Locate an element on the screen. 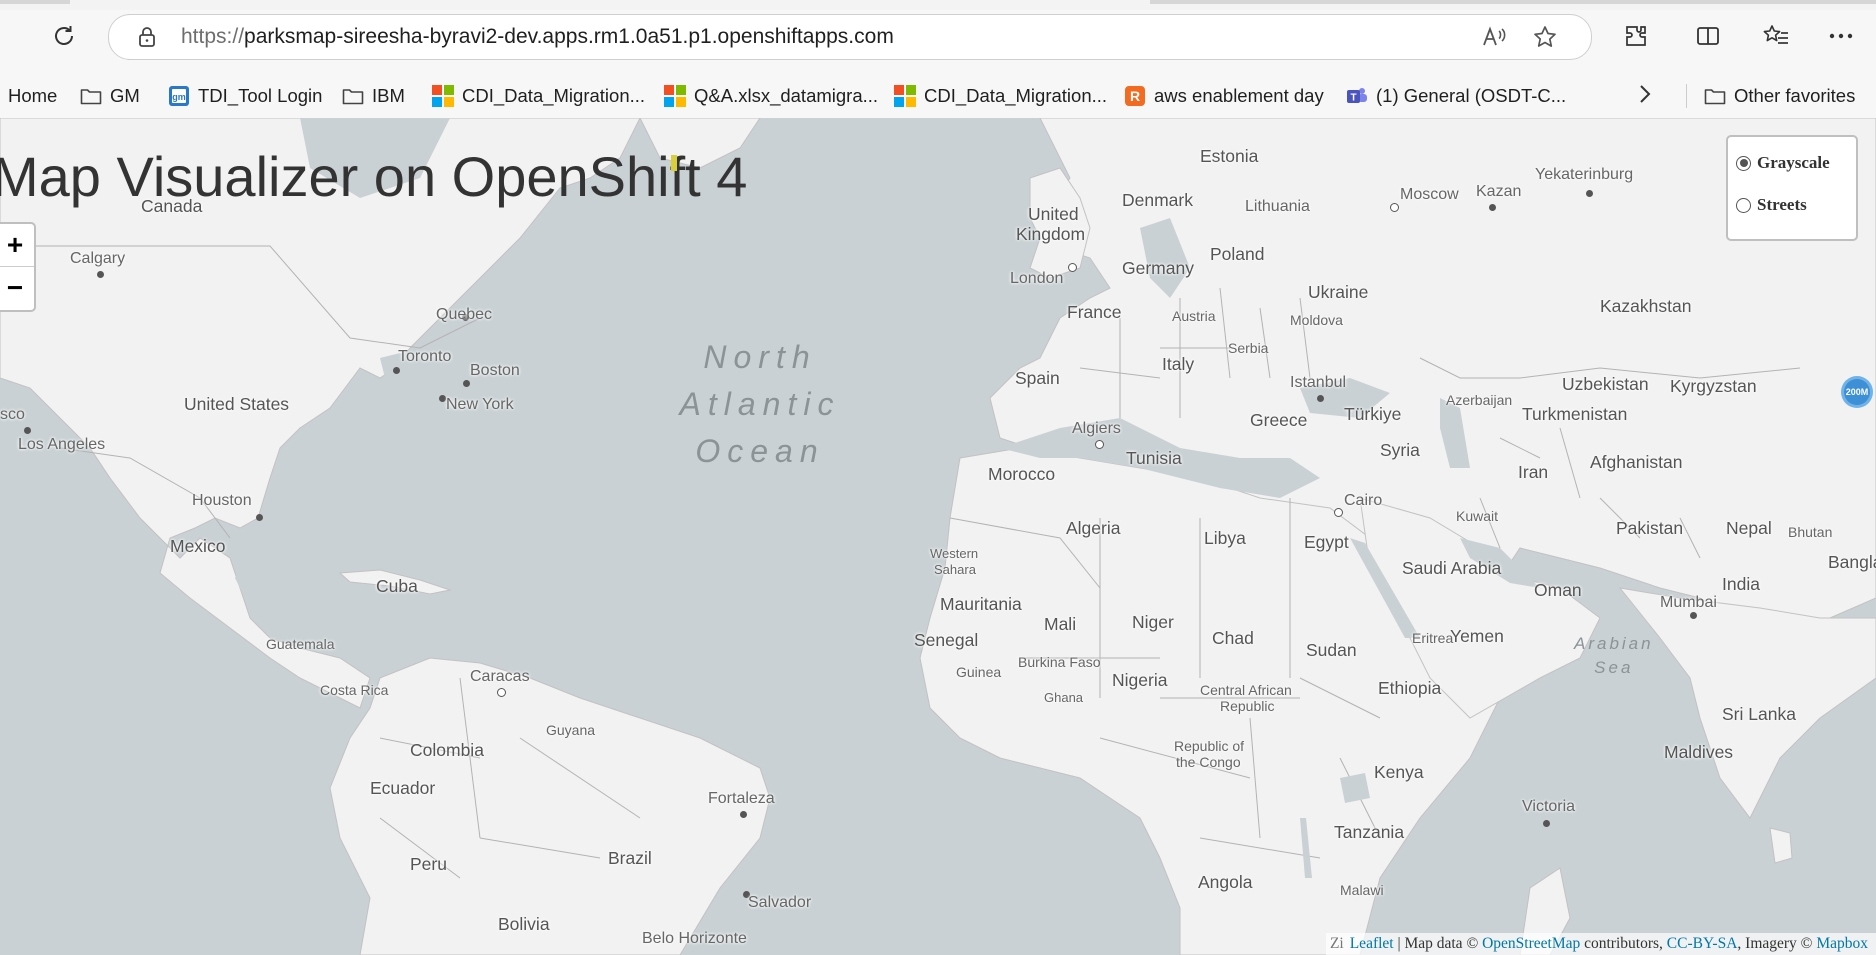 The image size is (1876, 955). map-label: United States is located at coordinates (237, 404).